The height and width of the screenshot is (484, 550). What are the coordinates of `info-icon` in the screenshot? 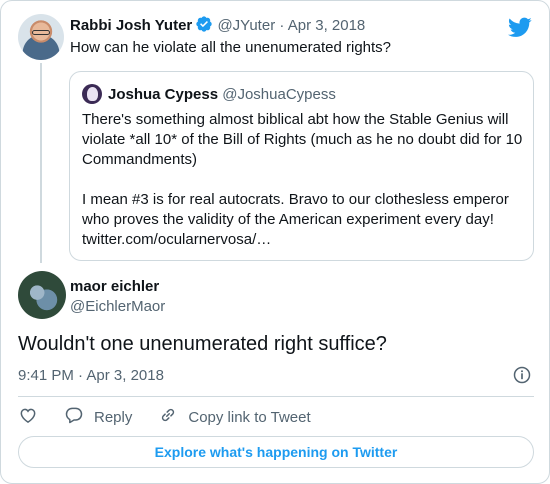 It's located at (522, 377).